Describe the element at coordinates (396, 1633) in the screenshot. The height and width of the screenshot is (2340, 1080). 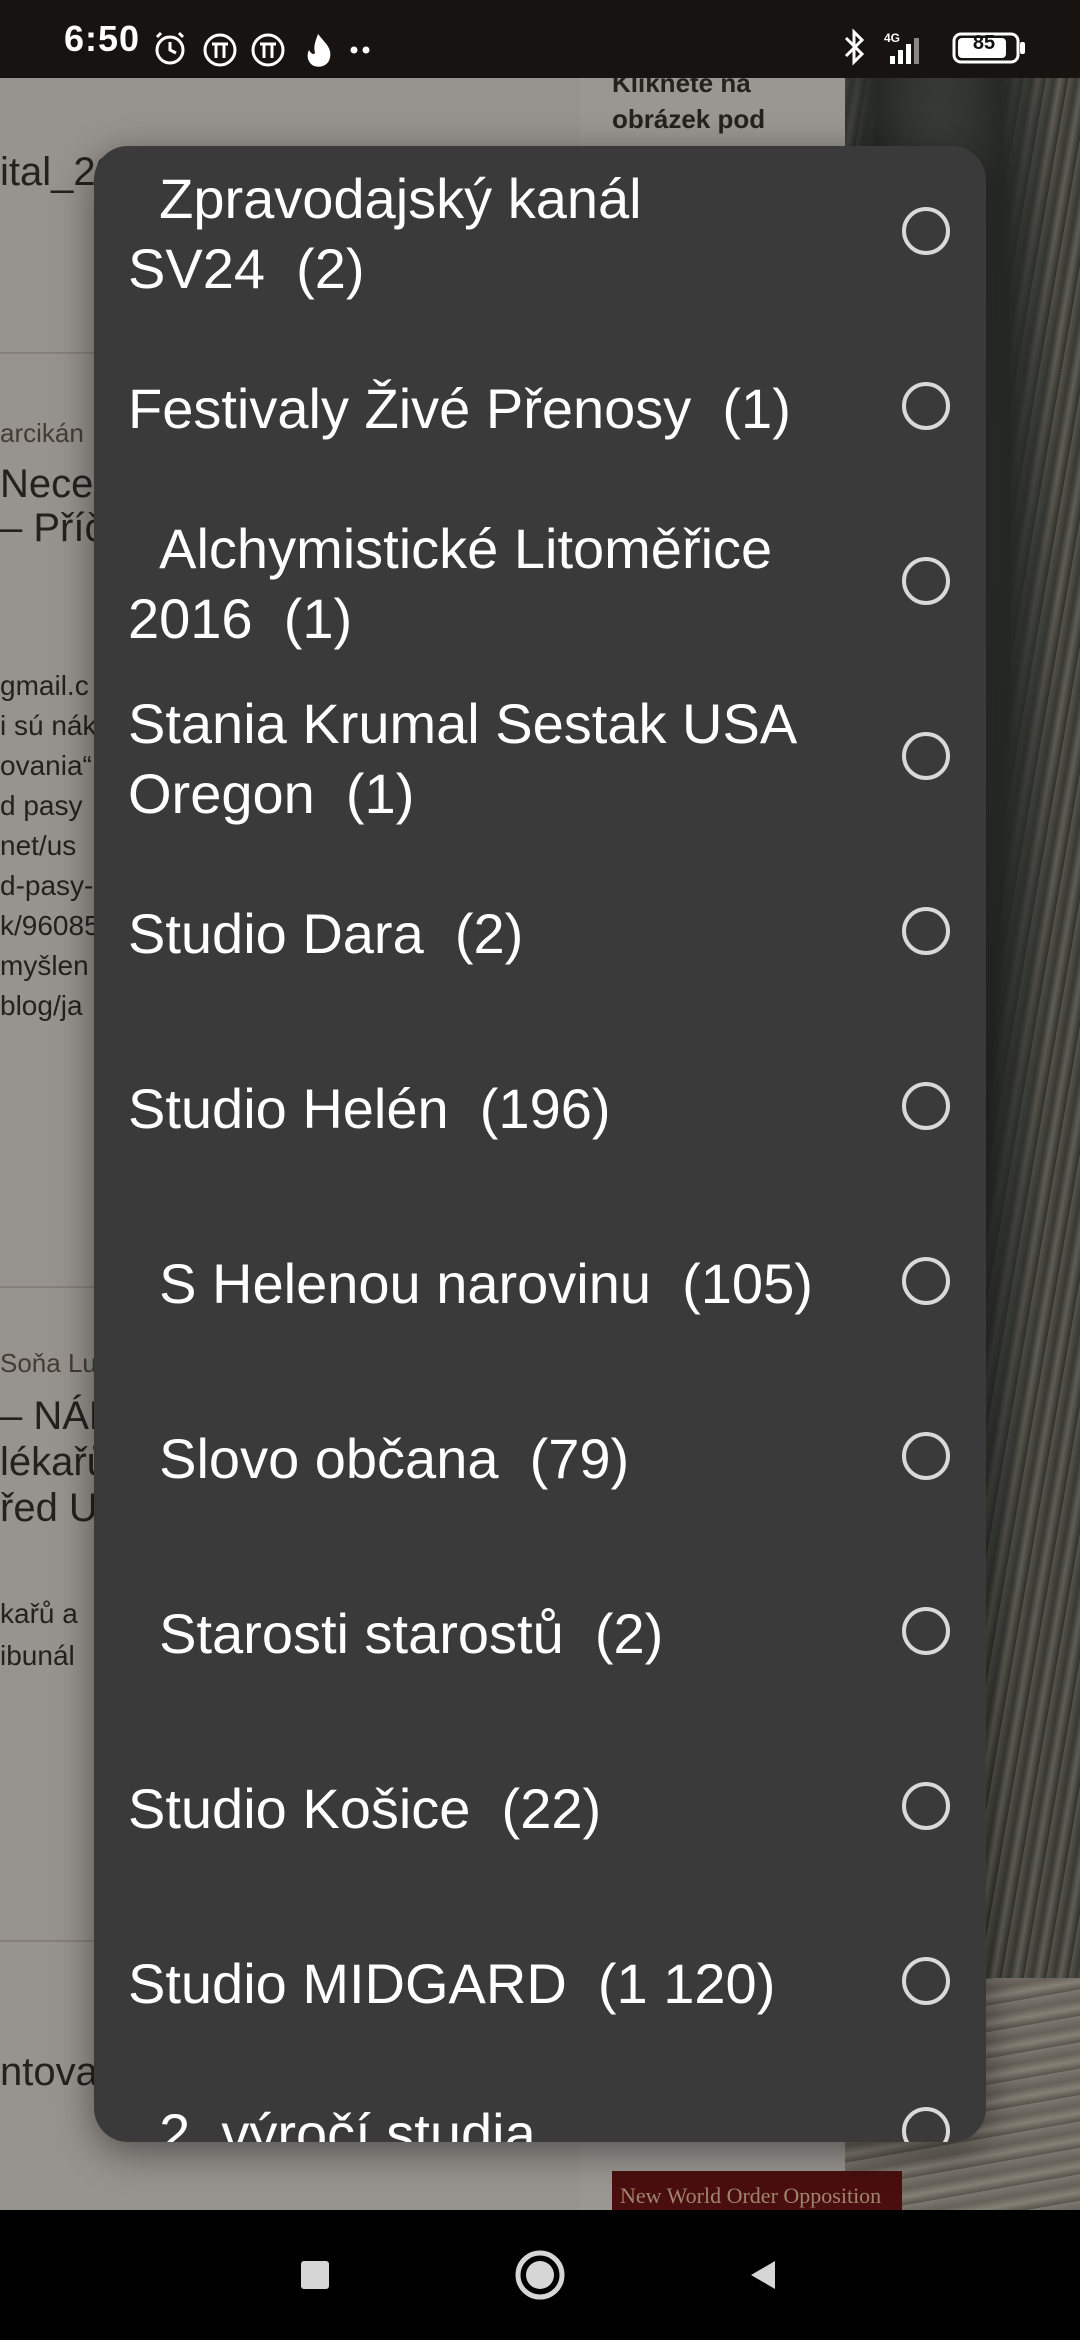
I see `option-label: Starosti starostů (2)` at that location.